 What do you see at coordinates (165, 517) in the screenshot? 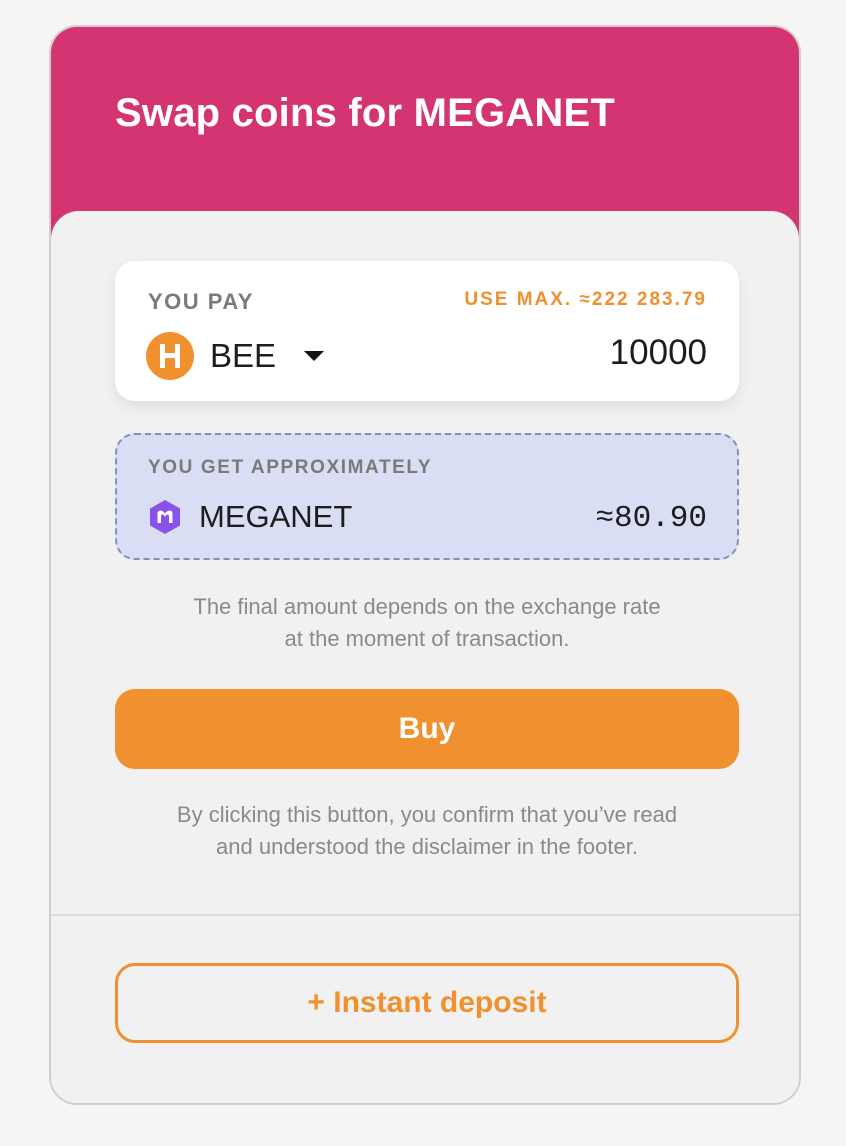
I see `meganet-coin-icon` at bounding box center [165, 517].